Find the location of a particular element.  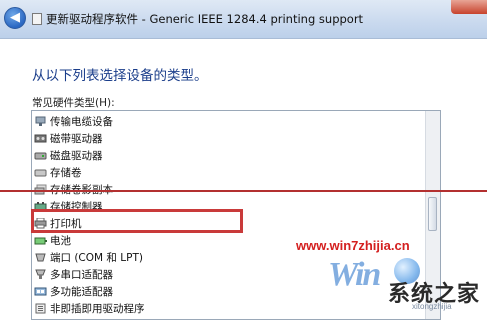

list-item-label: 多串口适配器 is located at coordinates (81, 275).